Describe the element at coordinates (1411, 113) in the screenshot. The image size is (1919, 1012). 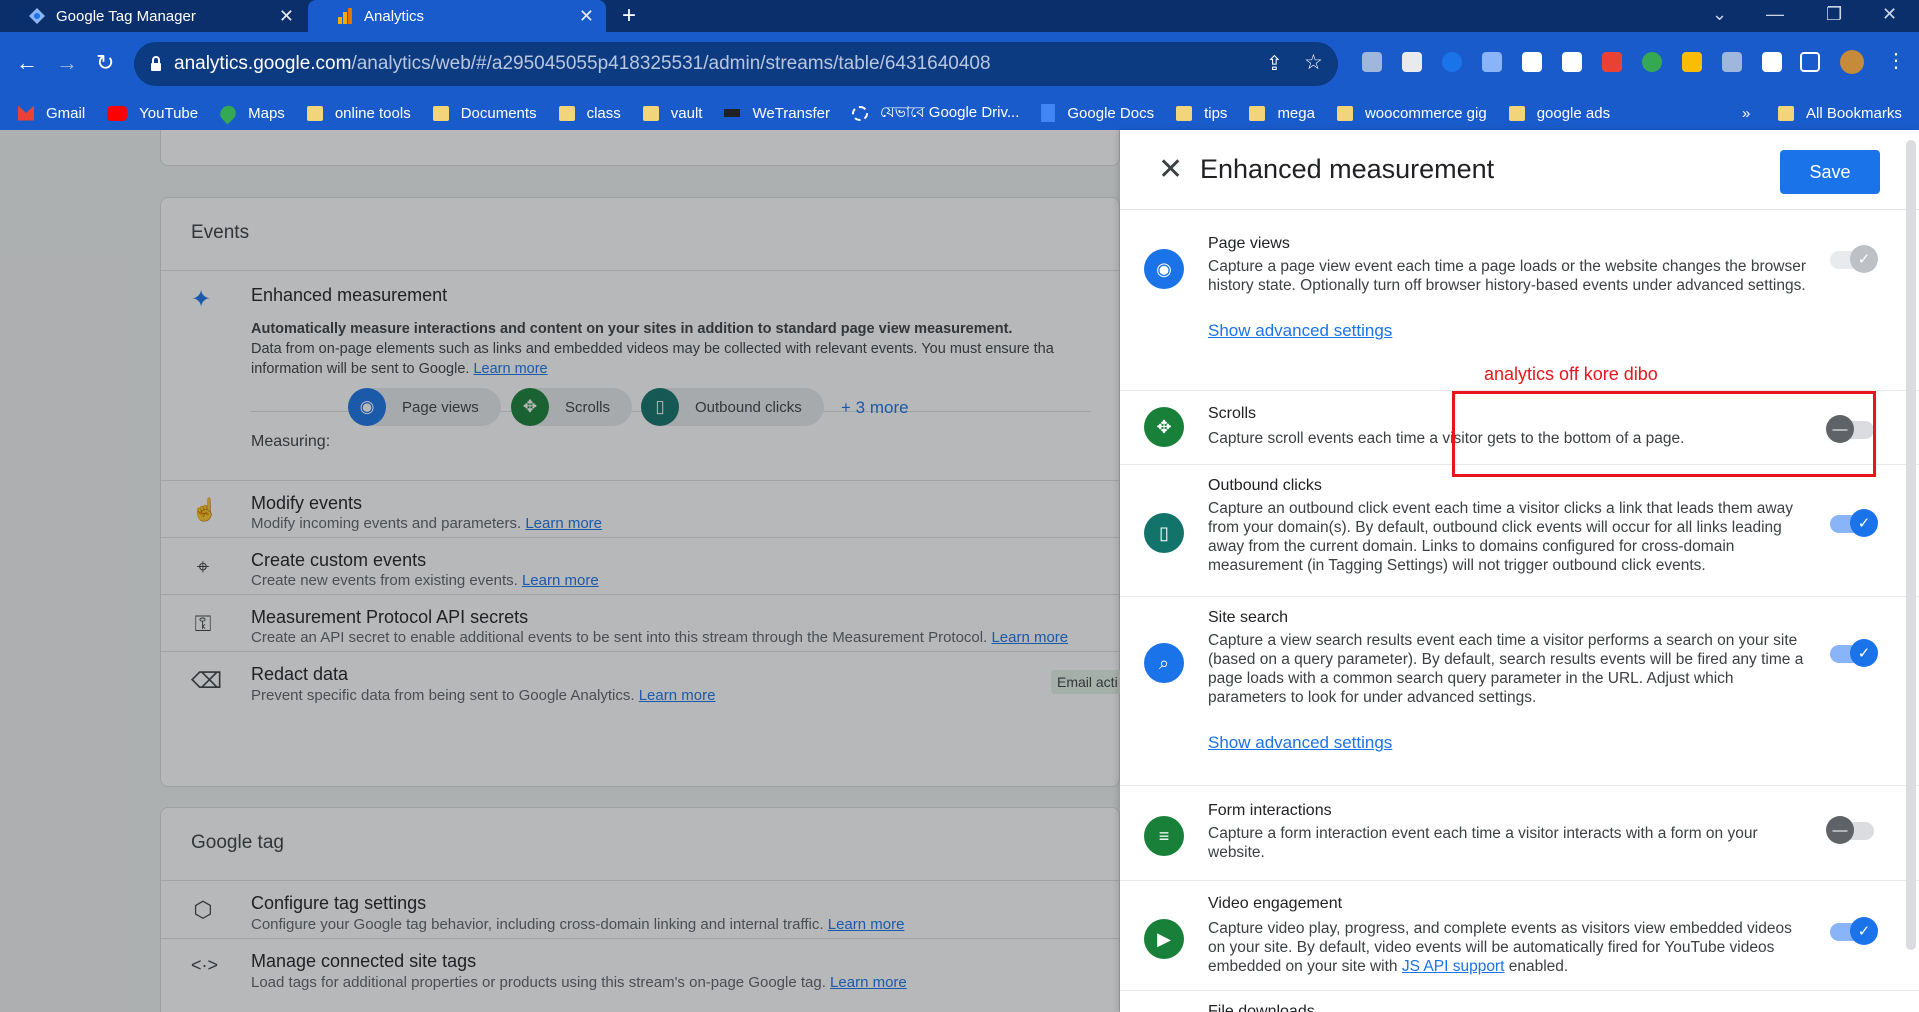
I see `bookmark-woocommerce-gig: woocommerce gig` at that location.